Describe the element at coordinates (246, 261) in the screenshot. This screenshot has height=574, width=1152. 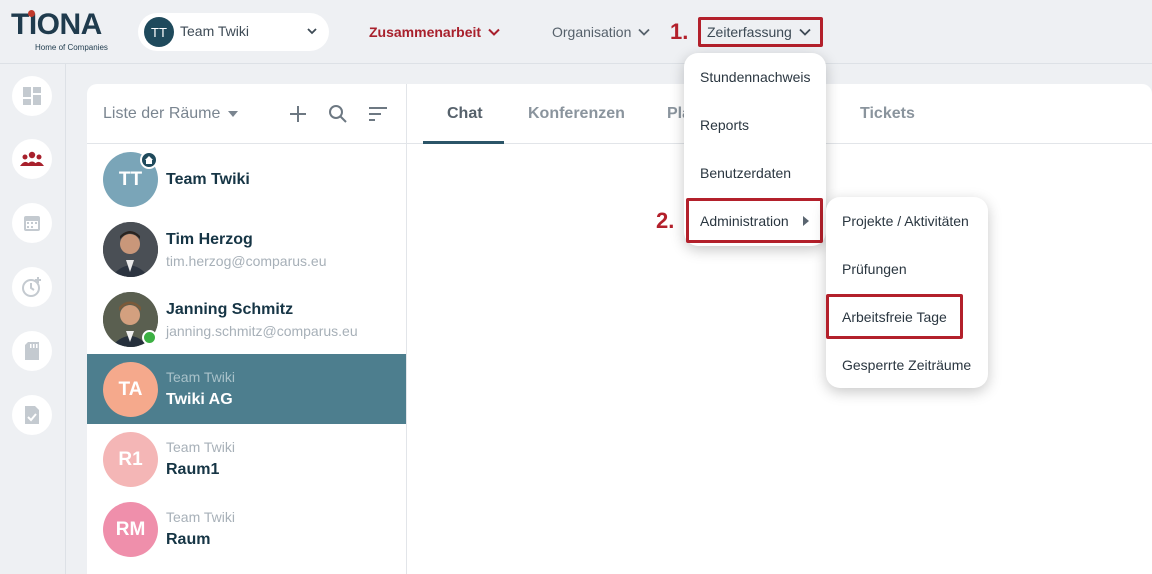
I see `room-email: tim.herzog@comparus.eu` at that location.